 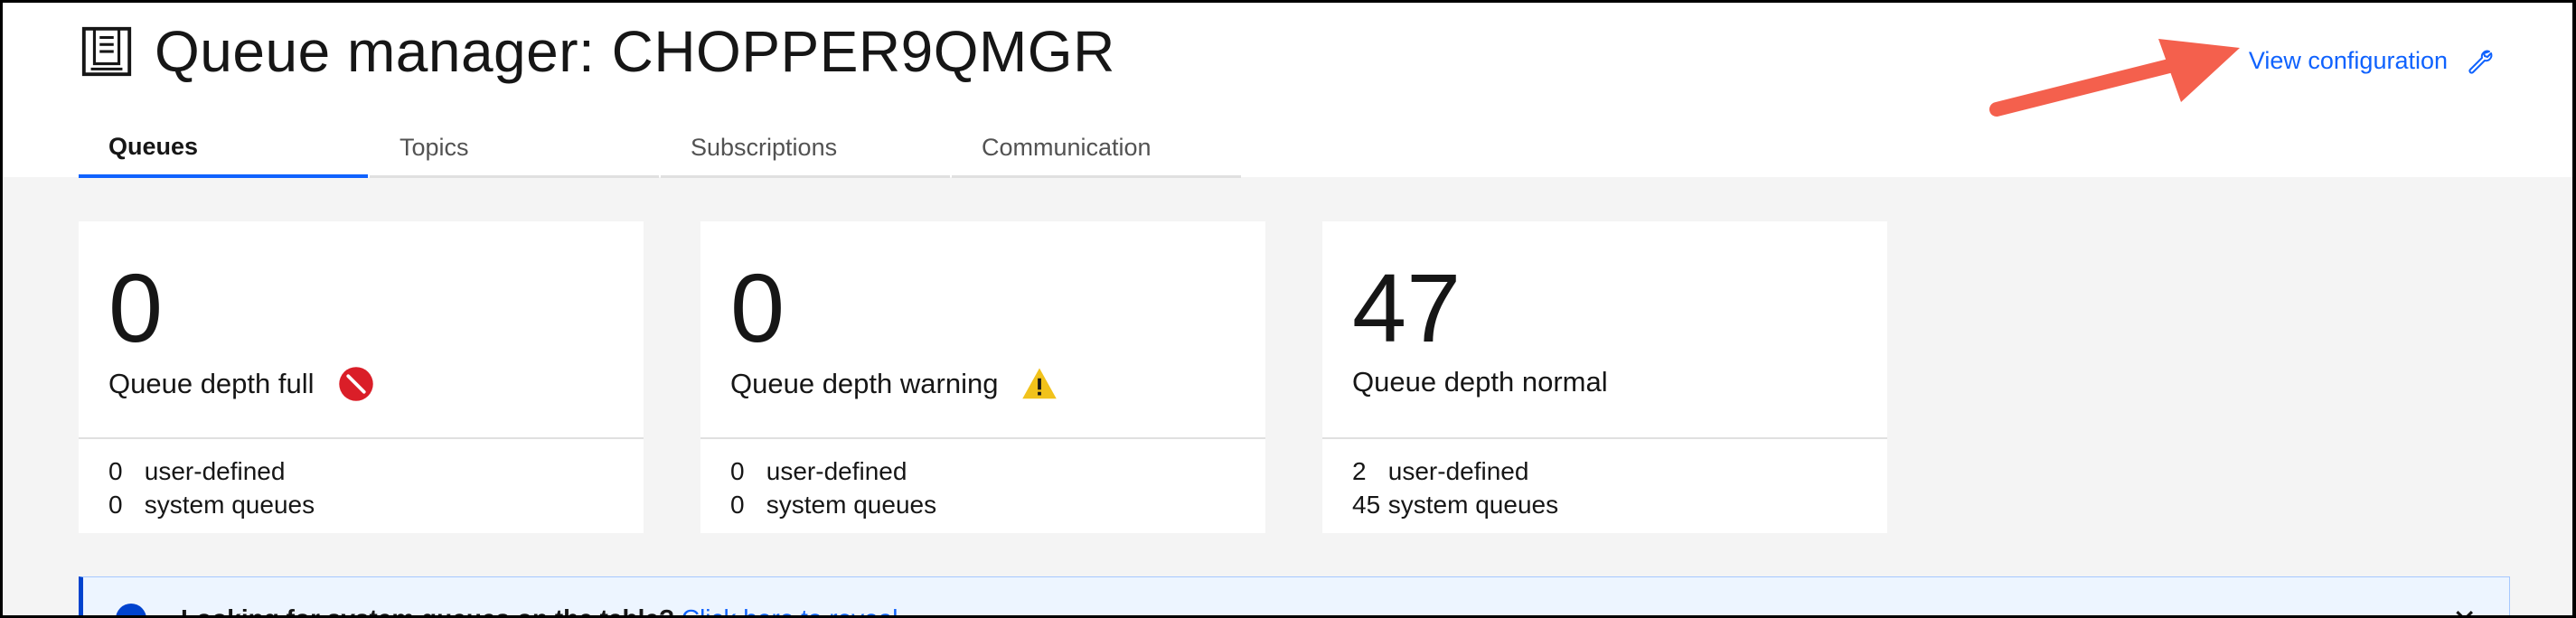 I want to click on tile-label: Queue depth full, so click(x=211, y=383).